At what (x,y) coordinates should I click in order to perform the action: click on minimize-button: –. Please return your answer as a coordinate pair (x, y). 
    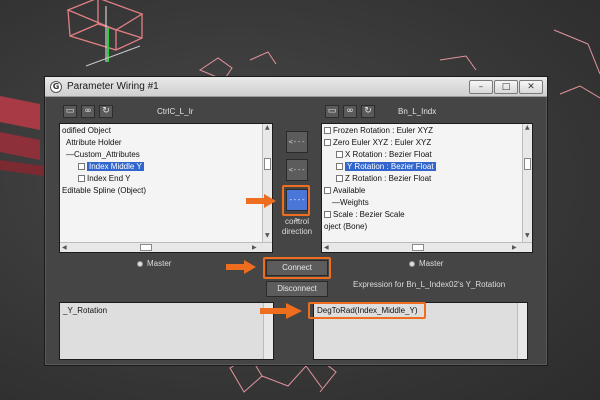
    Looking at the image, I should click on (481, 87).